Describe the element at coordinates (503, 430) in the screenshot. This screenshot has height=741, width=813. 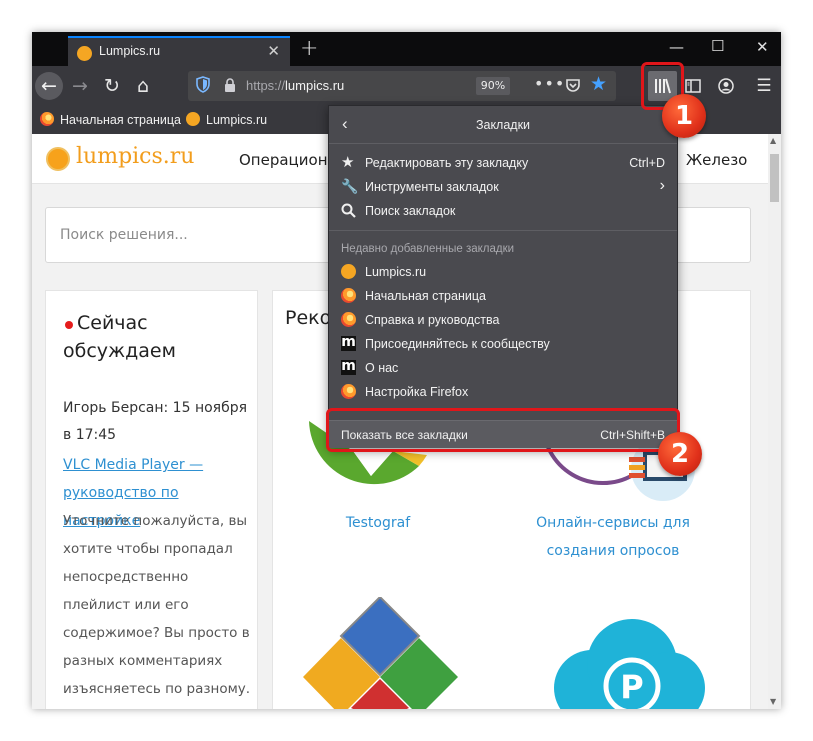
I see `annotation-highlight-show-all` at that location.